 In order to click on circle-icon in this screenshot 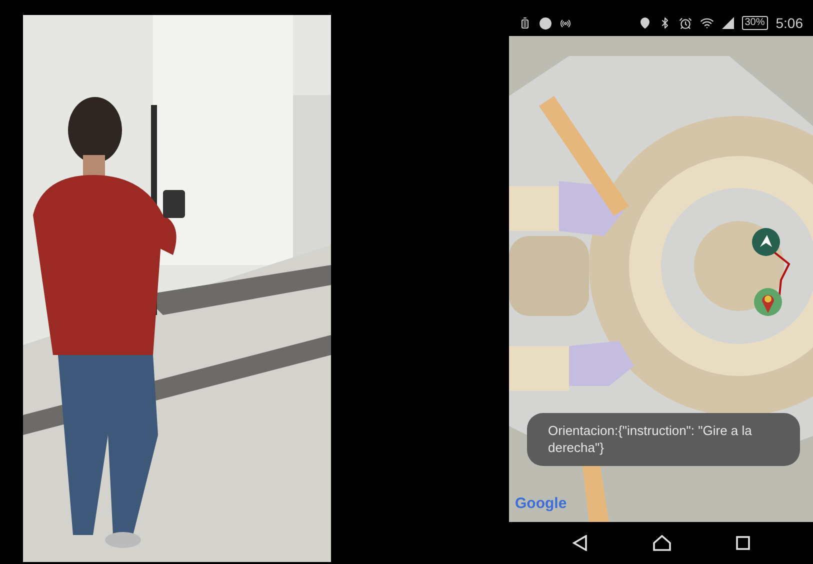, I will do `click(545, 23)`.